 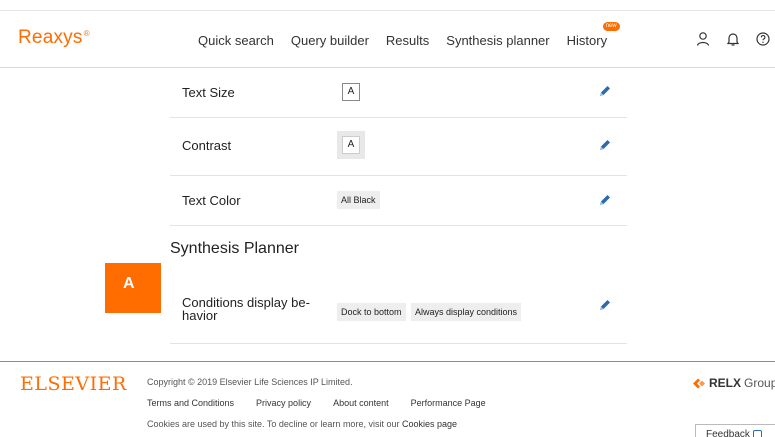 I want to click on terms-link: Terms and Conditions, so click(x=190, y=403).